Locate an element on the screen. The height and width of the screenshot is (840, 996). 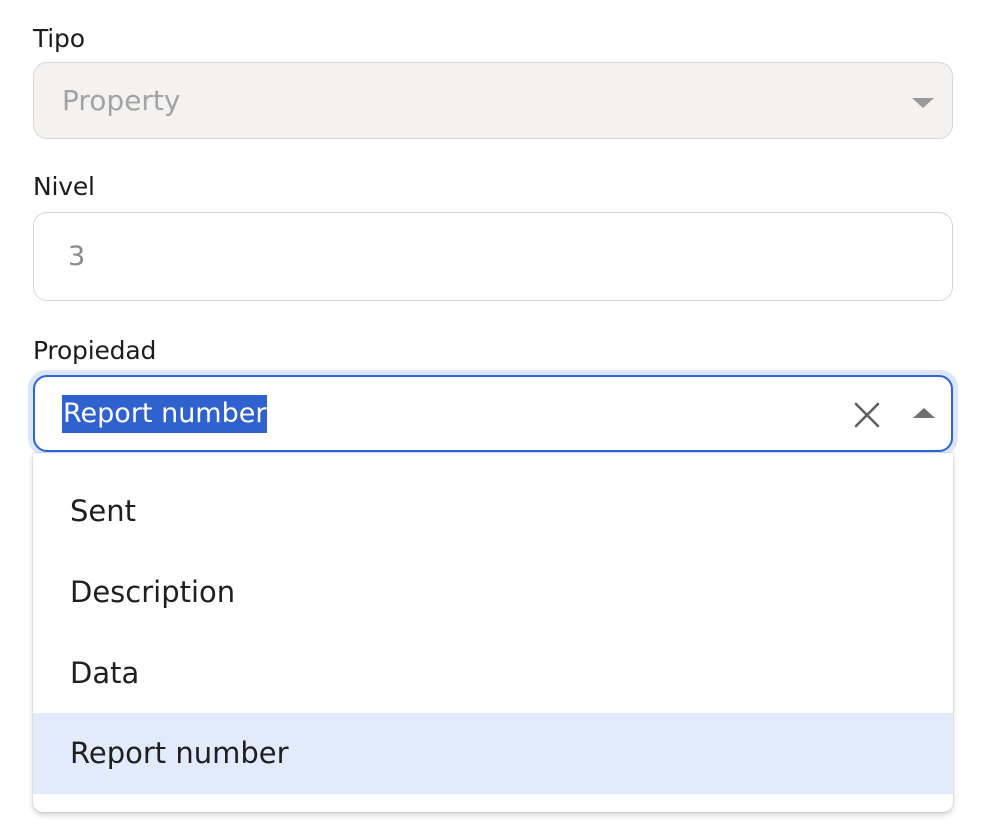
nivel-value: 3 is located at coordinates (77, 256).